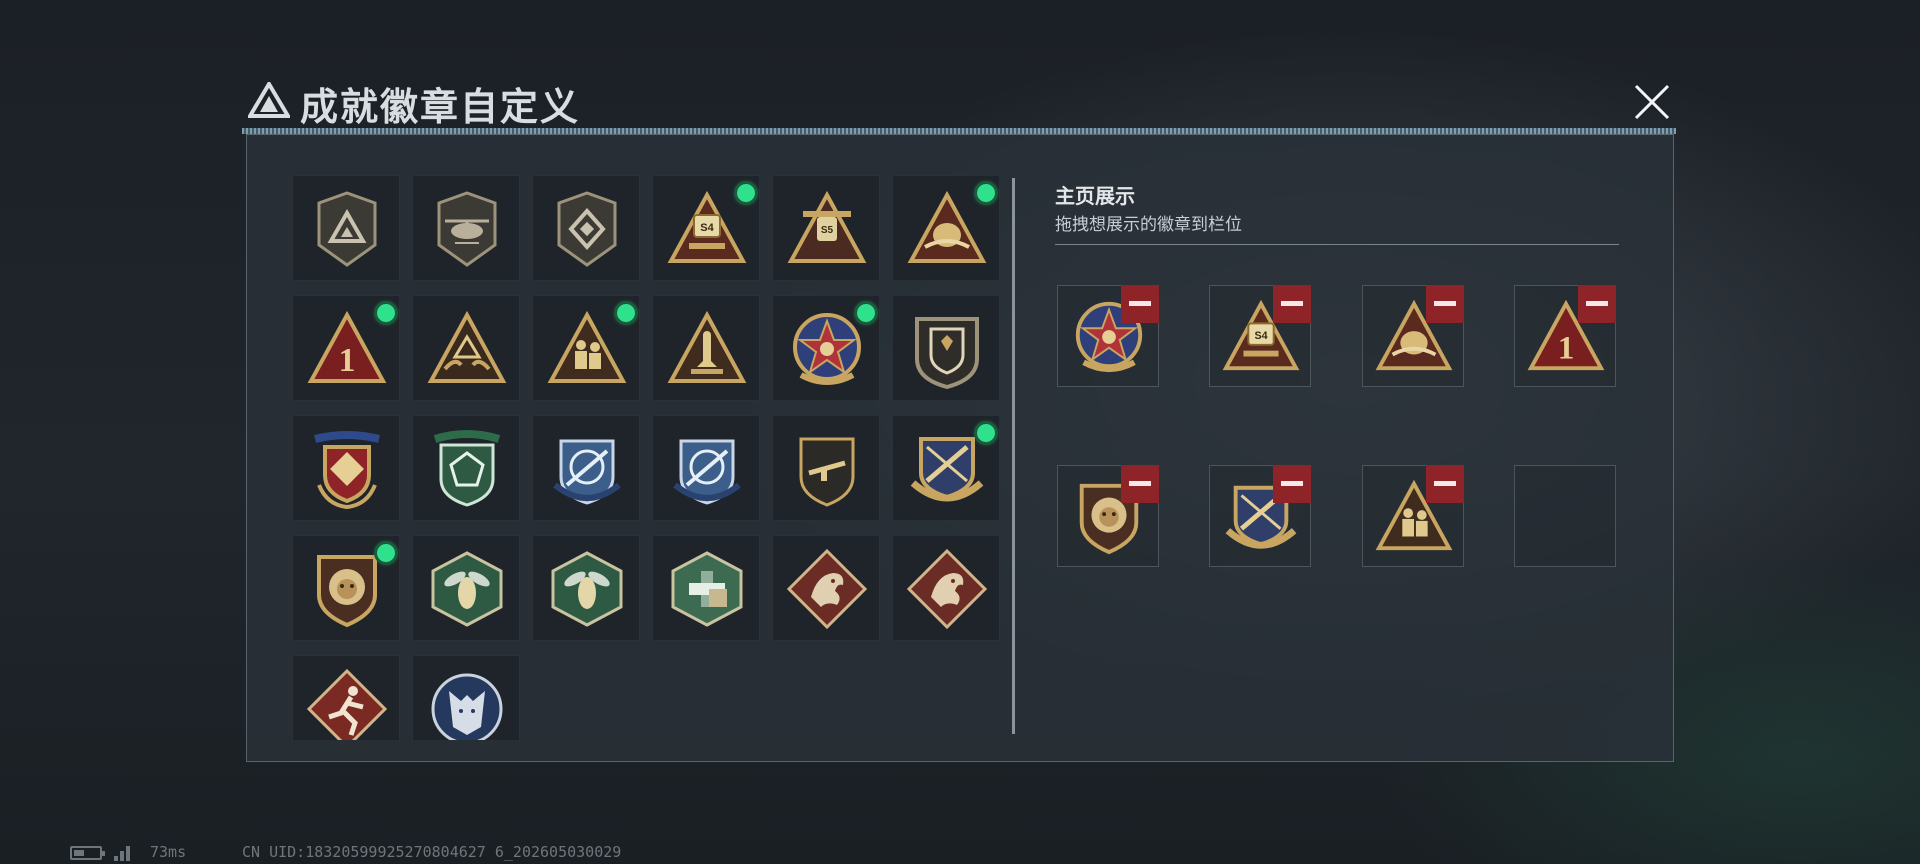 This screenshot has width=1920, height=864. I want to click on delta-triangle-shield-icon, so click(347, 229).